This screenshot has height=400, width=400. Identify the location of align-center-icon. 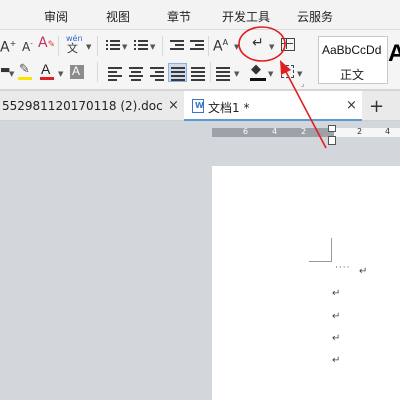
(136, 74).